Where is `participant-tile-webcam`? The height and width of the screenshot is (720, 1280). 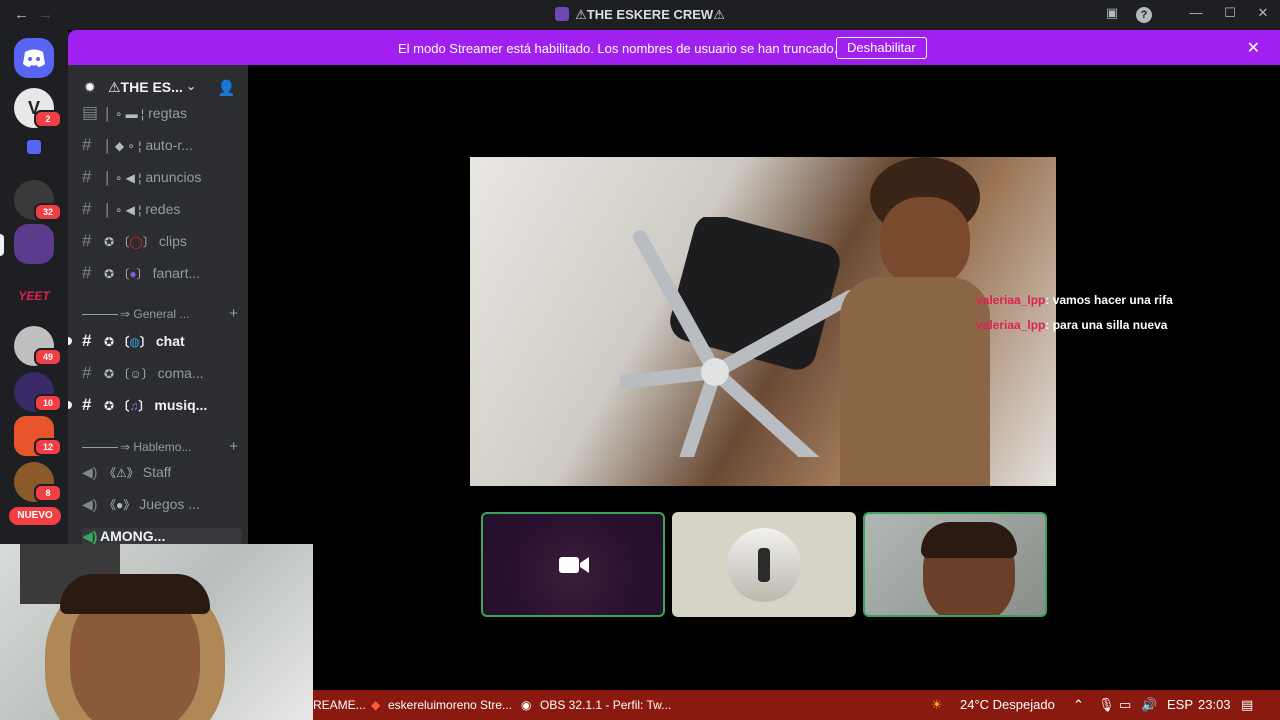
participant-tile-webcam is located at coordinates (955, 564).